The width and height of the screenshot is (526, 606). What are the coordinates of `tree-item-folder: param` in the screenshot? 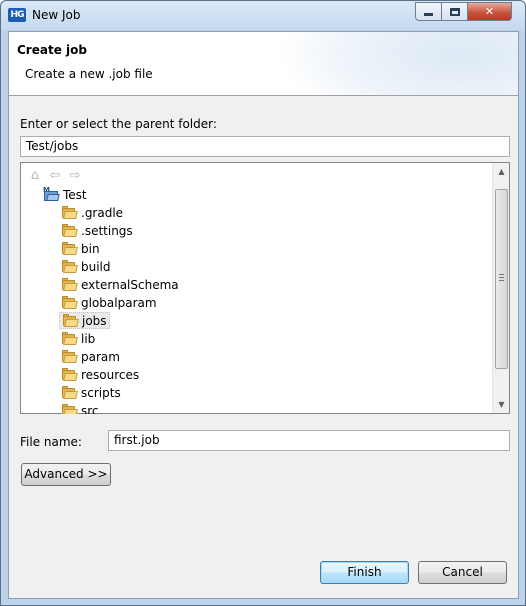 It's located at (90, 356).